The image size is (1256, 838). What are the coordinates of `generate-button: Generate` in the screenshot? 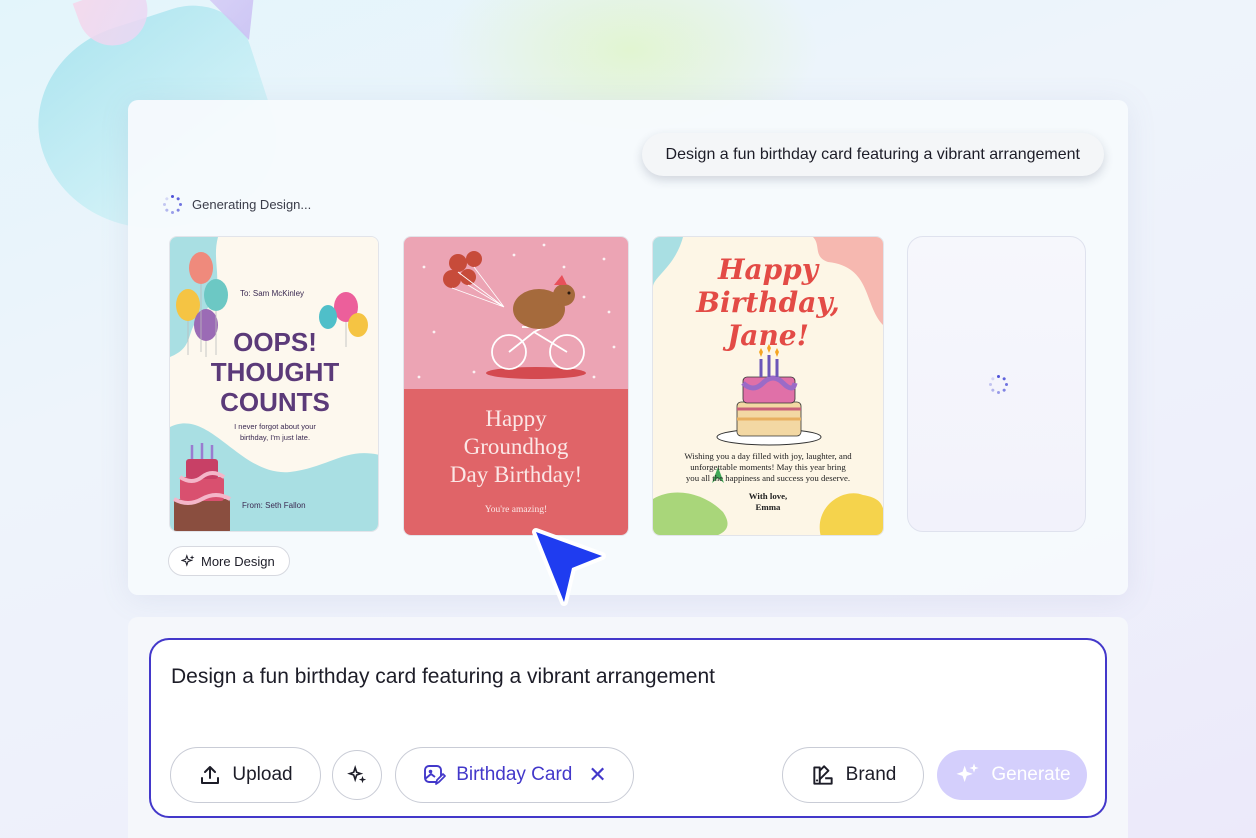 It's located at (1012, 775).